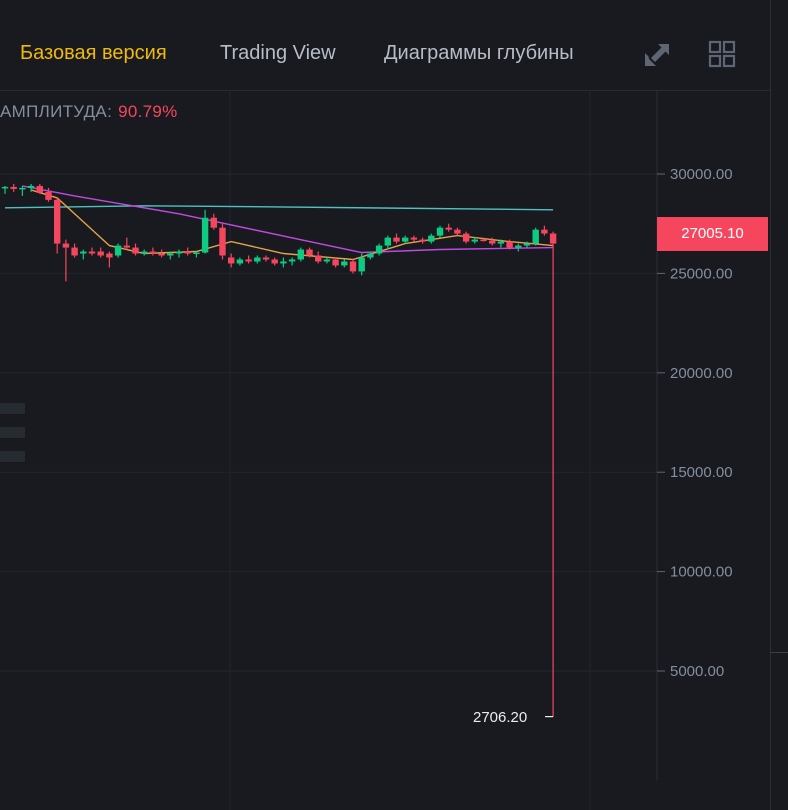  I want to click on y-tick-label: 20000.00, so click(701, 373).